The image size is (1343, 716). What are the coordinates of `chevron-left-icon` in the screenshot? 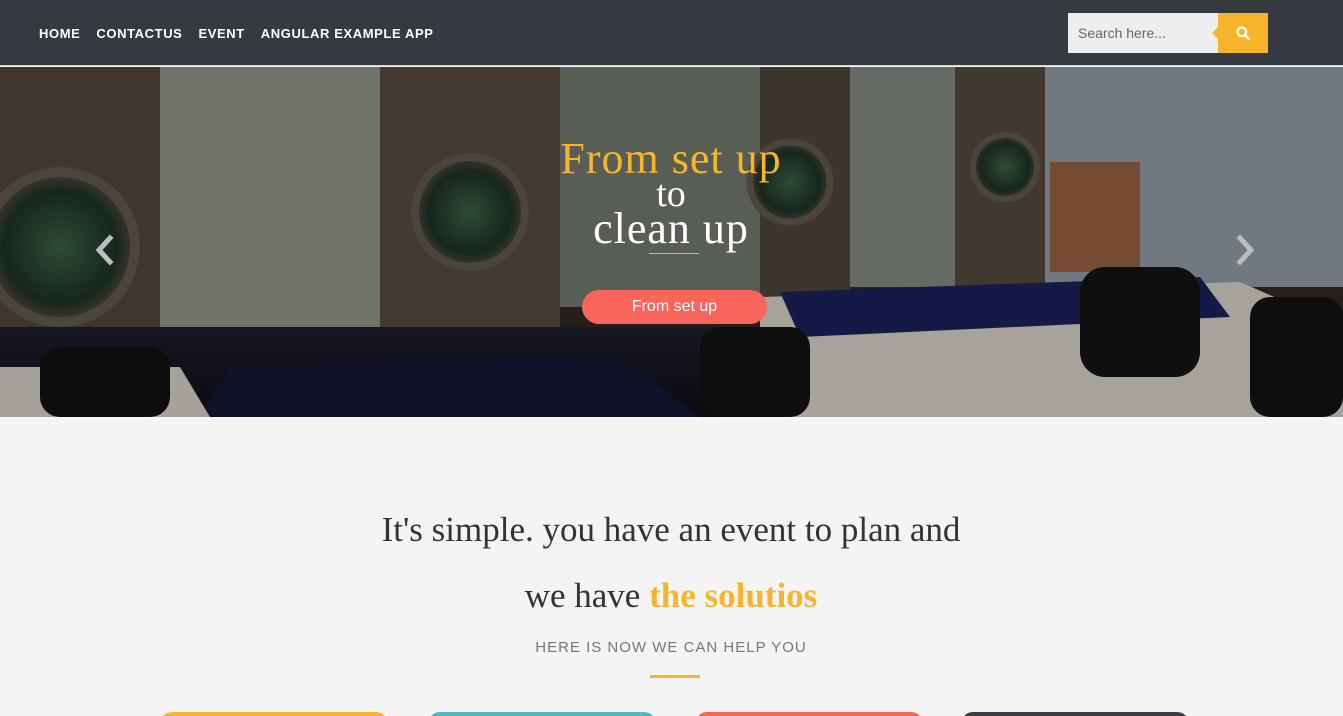 It's located at (104, 250).